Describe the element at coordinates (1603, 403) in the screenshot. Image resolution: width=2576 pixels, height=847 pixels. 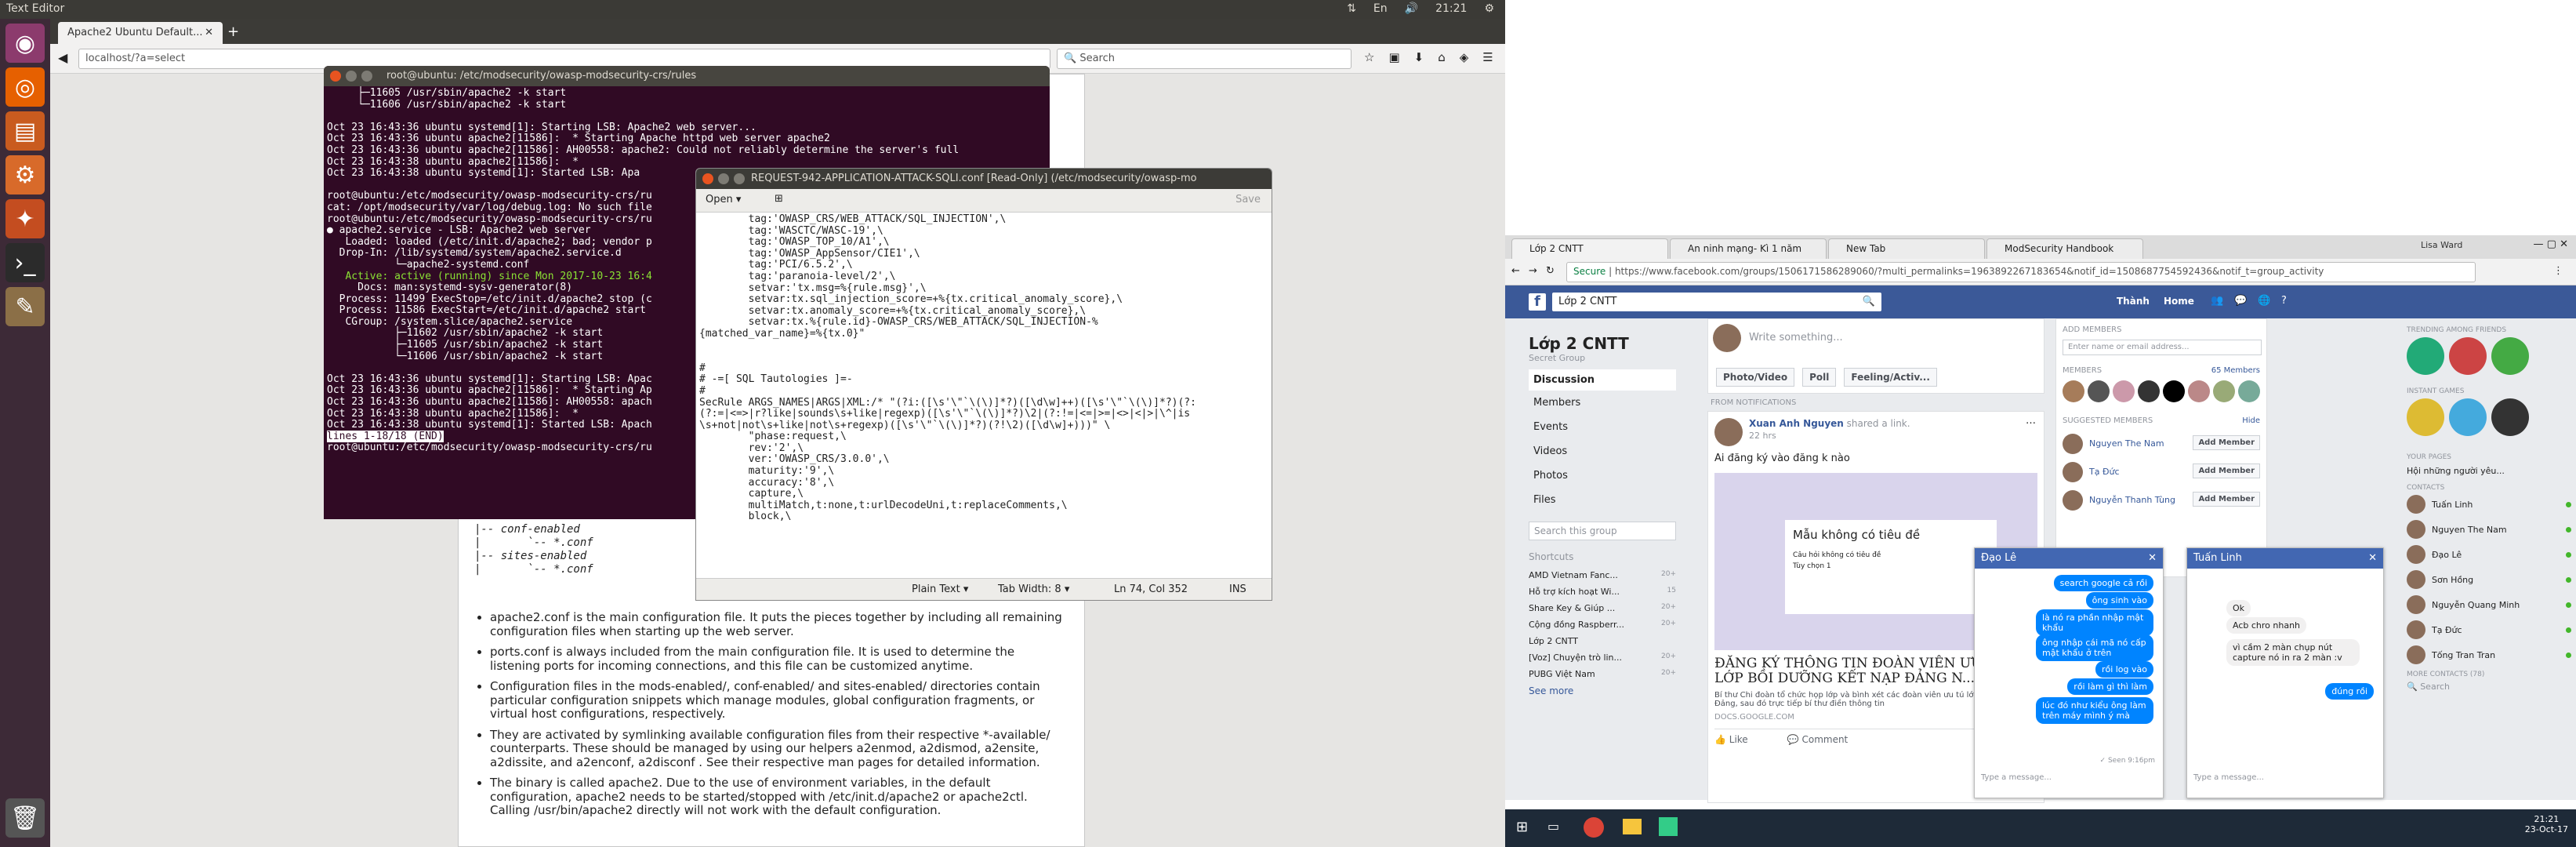
I see `nav-members: Members` at that location.